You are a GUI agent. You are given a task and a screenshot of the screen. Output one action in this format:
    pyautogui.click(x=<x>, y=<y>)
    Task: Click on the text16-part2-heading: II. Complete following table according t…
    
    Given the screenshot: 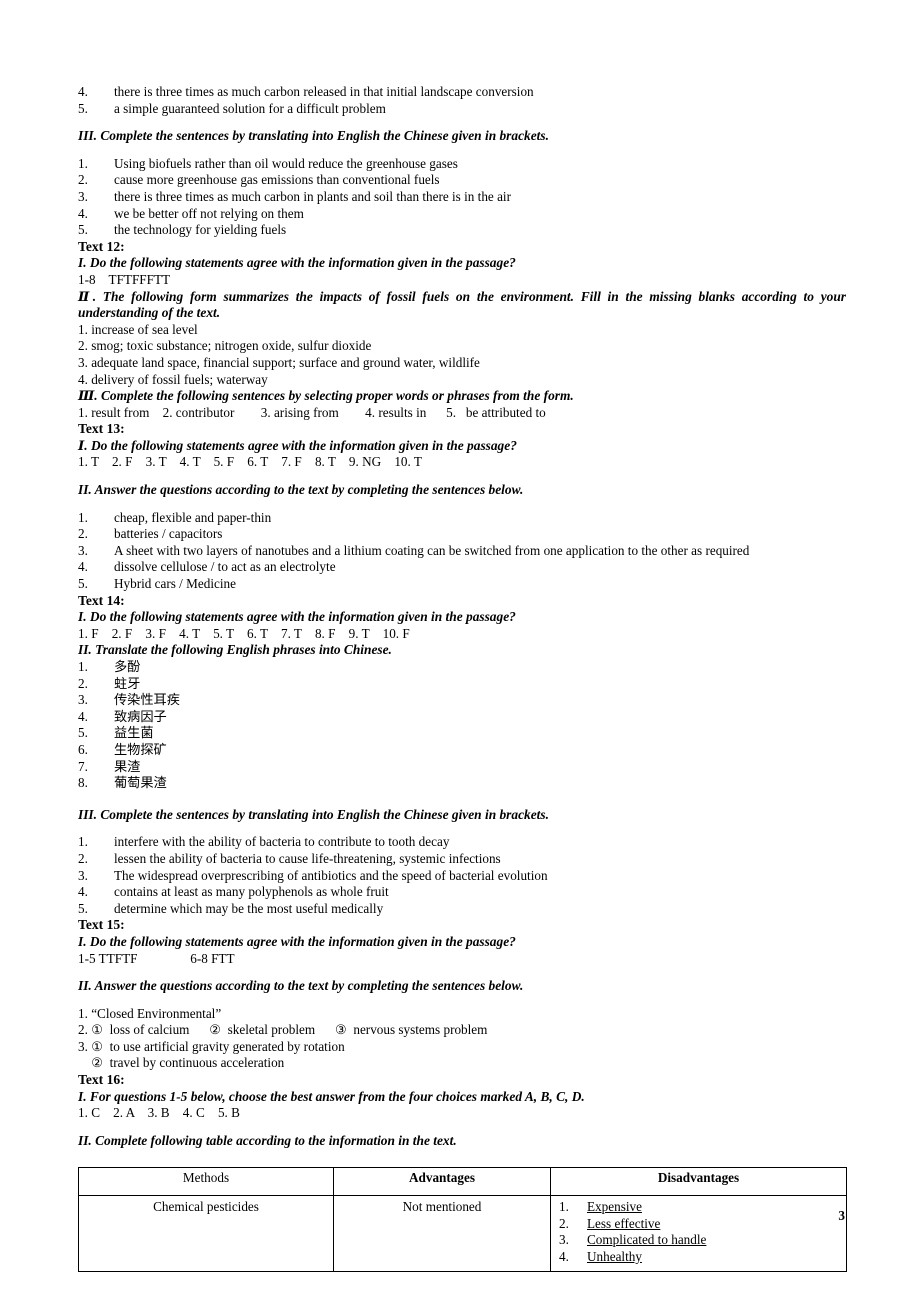 What is the action you would take?
    pyautogui.click(x=267, y=1140)
    